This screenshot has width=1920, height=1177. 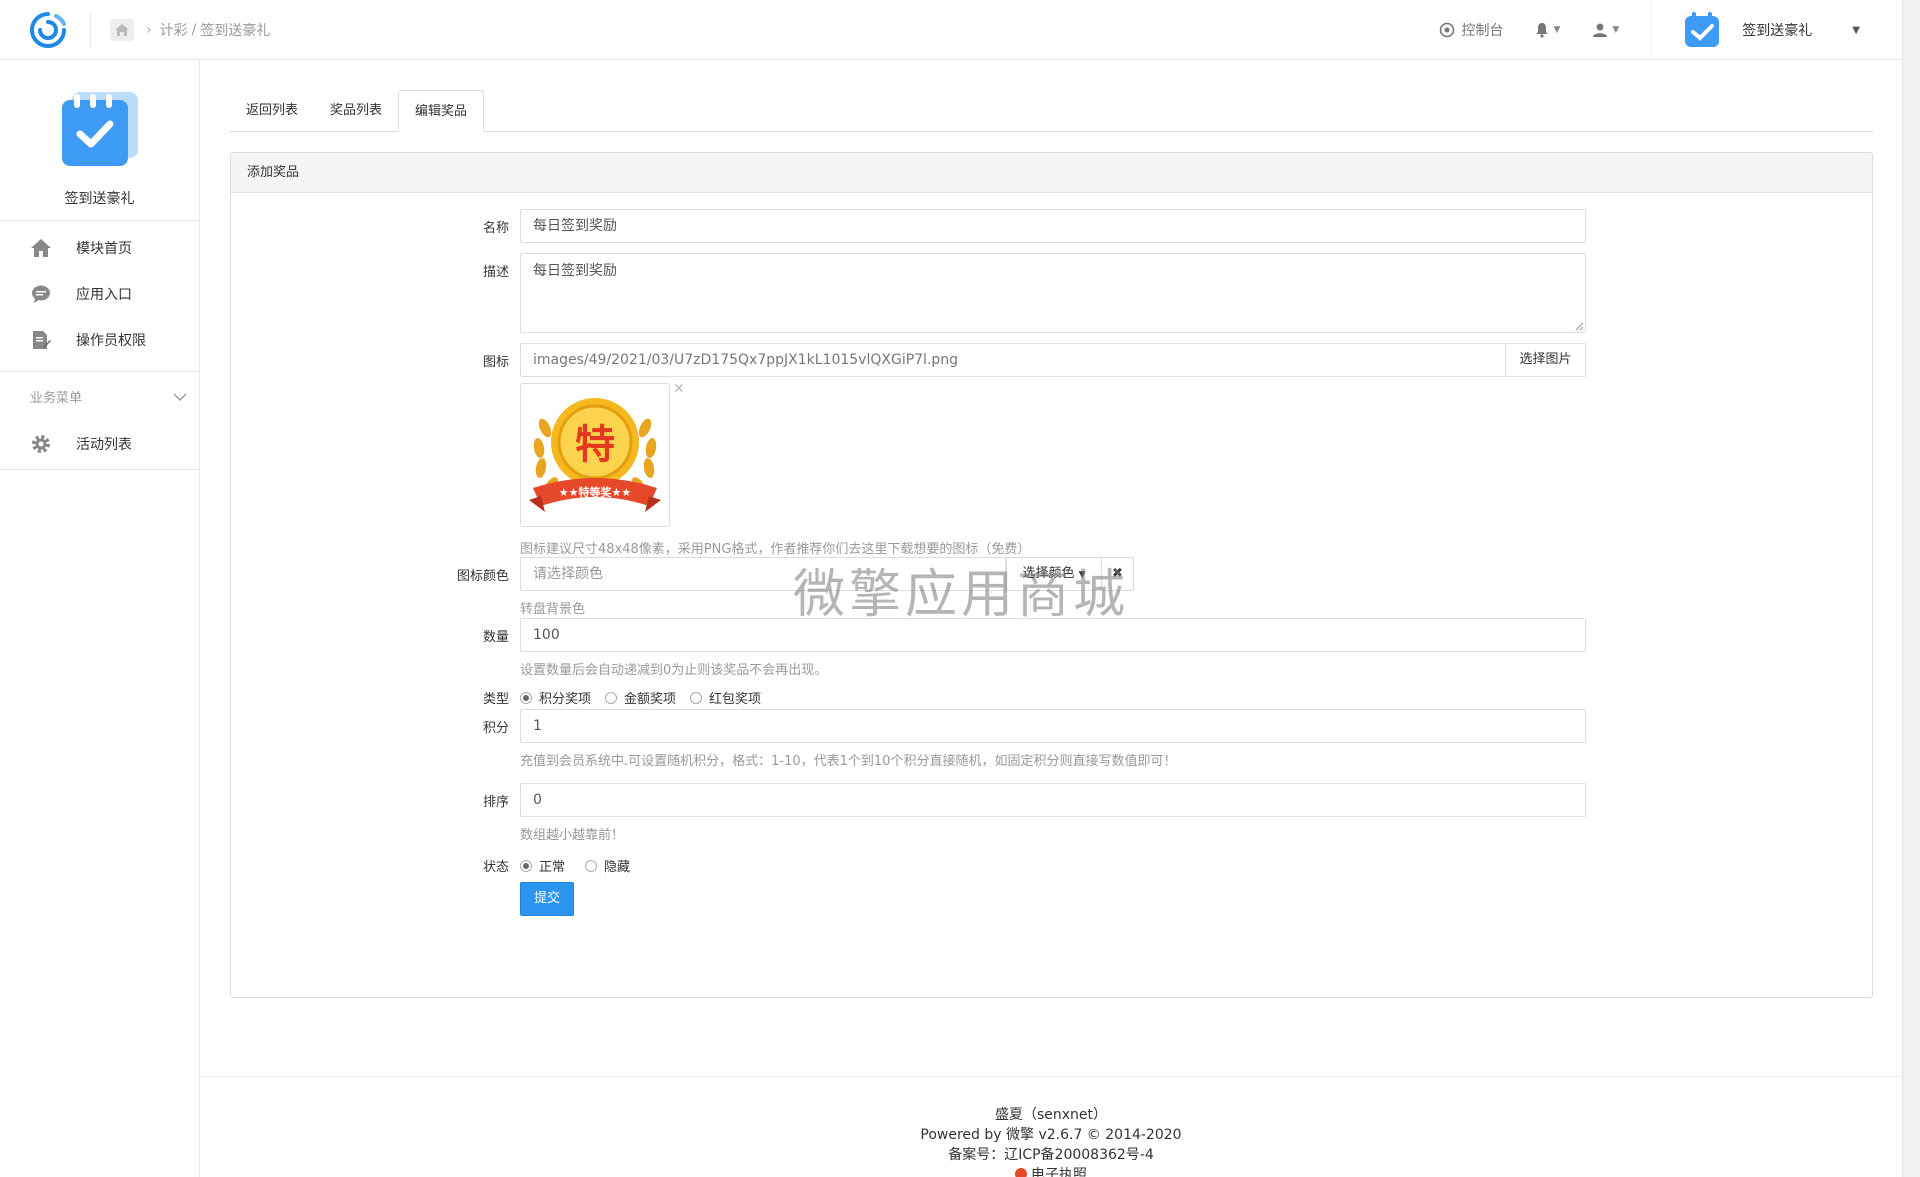 I want to click on name-label: 名称, so click(x=495, y=228).